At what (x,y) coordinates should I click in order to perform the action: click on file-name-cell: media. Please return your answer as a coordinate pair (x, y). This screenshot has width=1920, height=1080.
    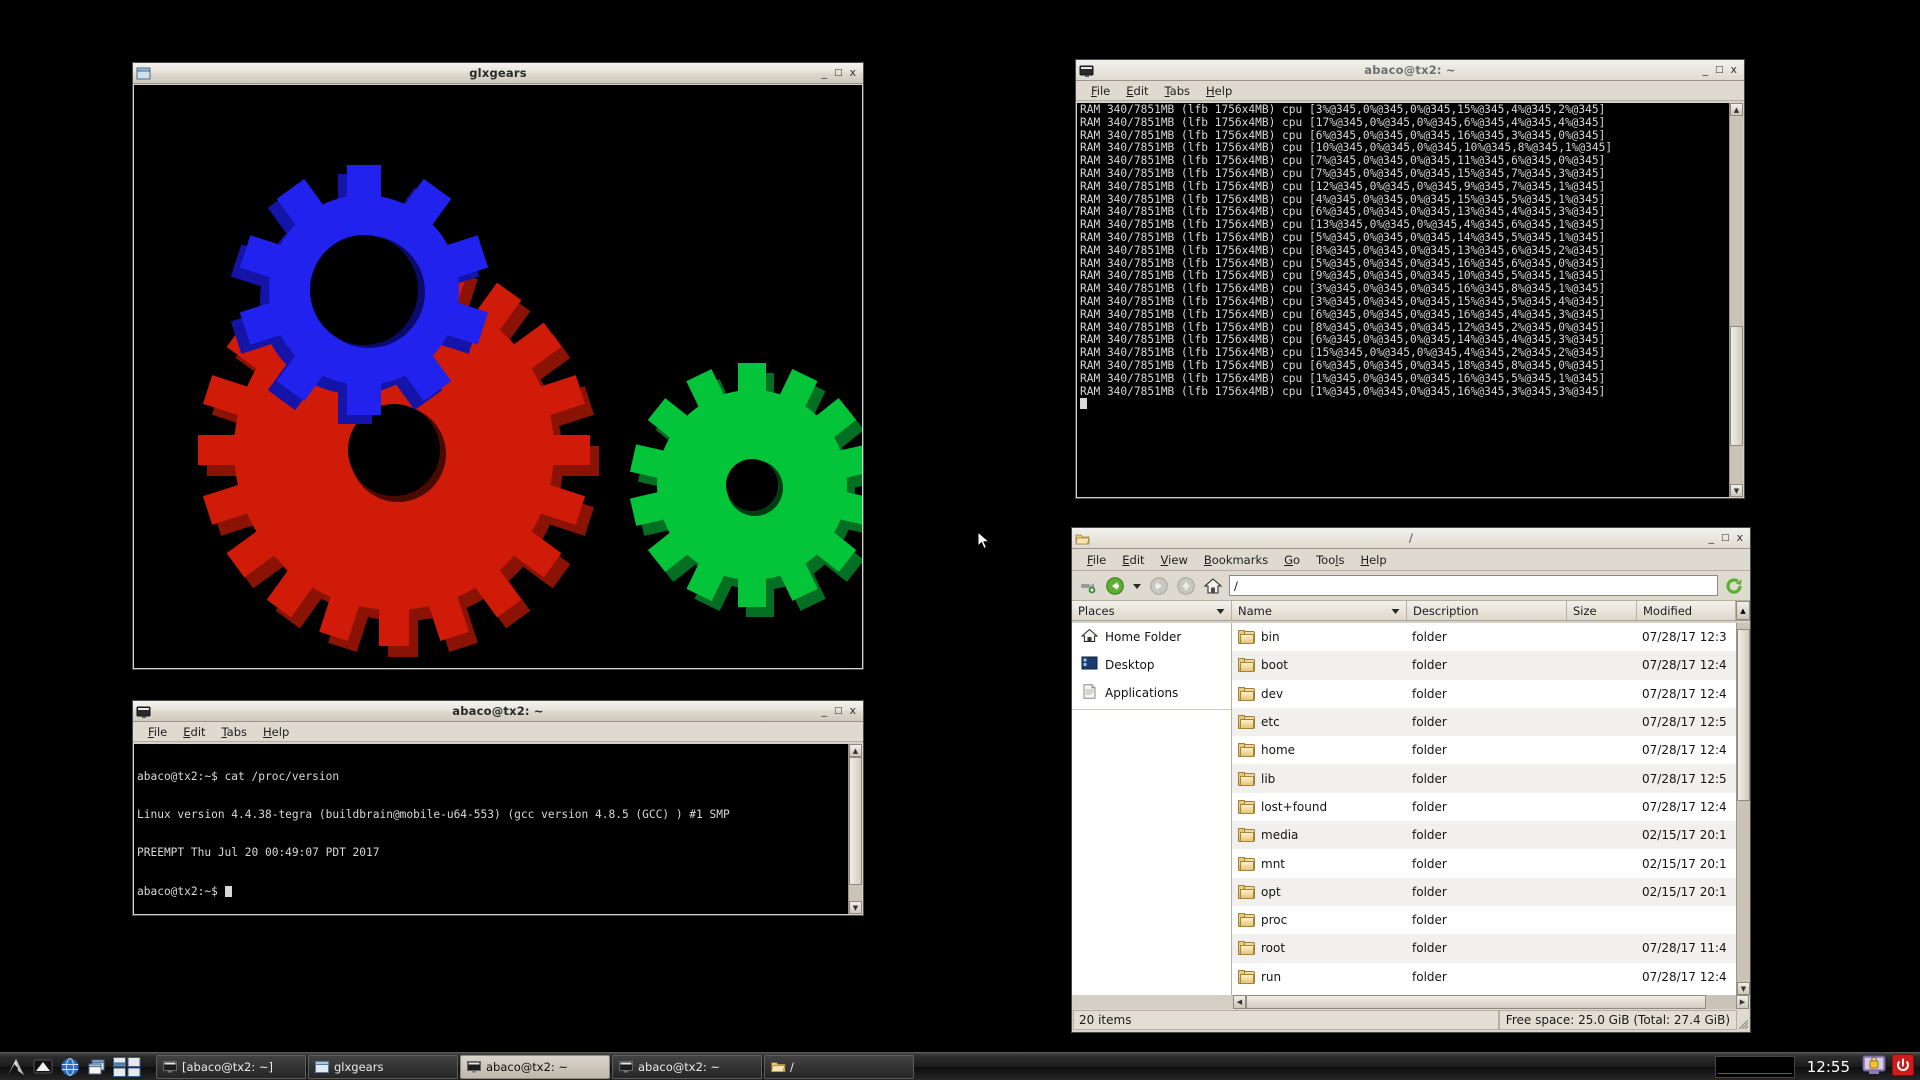
    Looking at the image, I should click on (1319, 835).